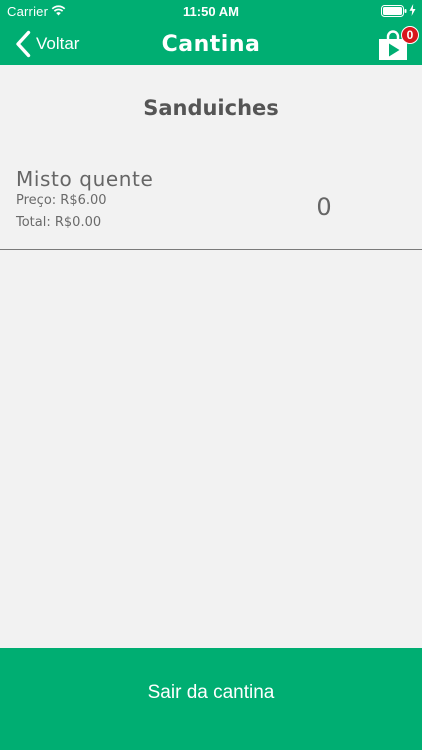 The height and width of the screenshot is (750, 422). What do you see at coordinates (211, 108) in the screenshot?
I see `category-title: Sanduiches` at bounding box center [211, 108].